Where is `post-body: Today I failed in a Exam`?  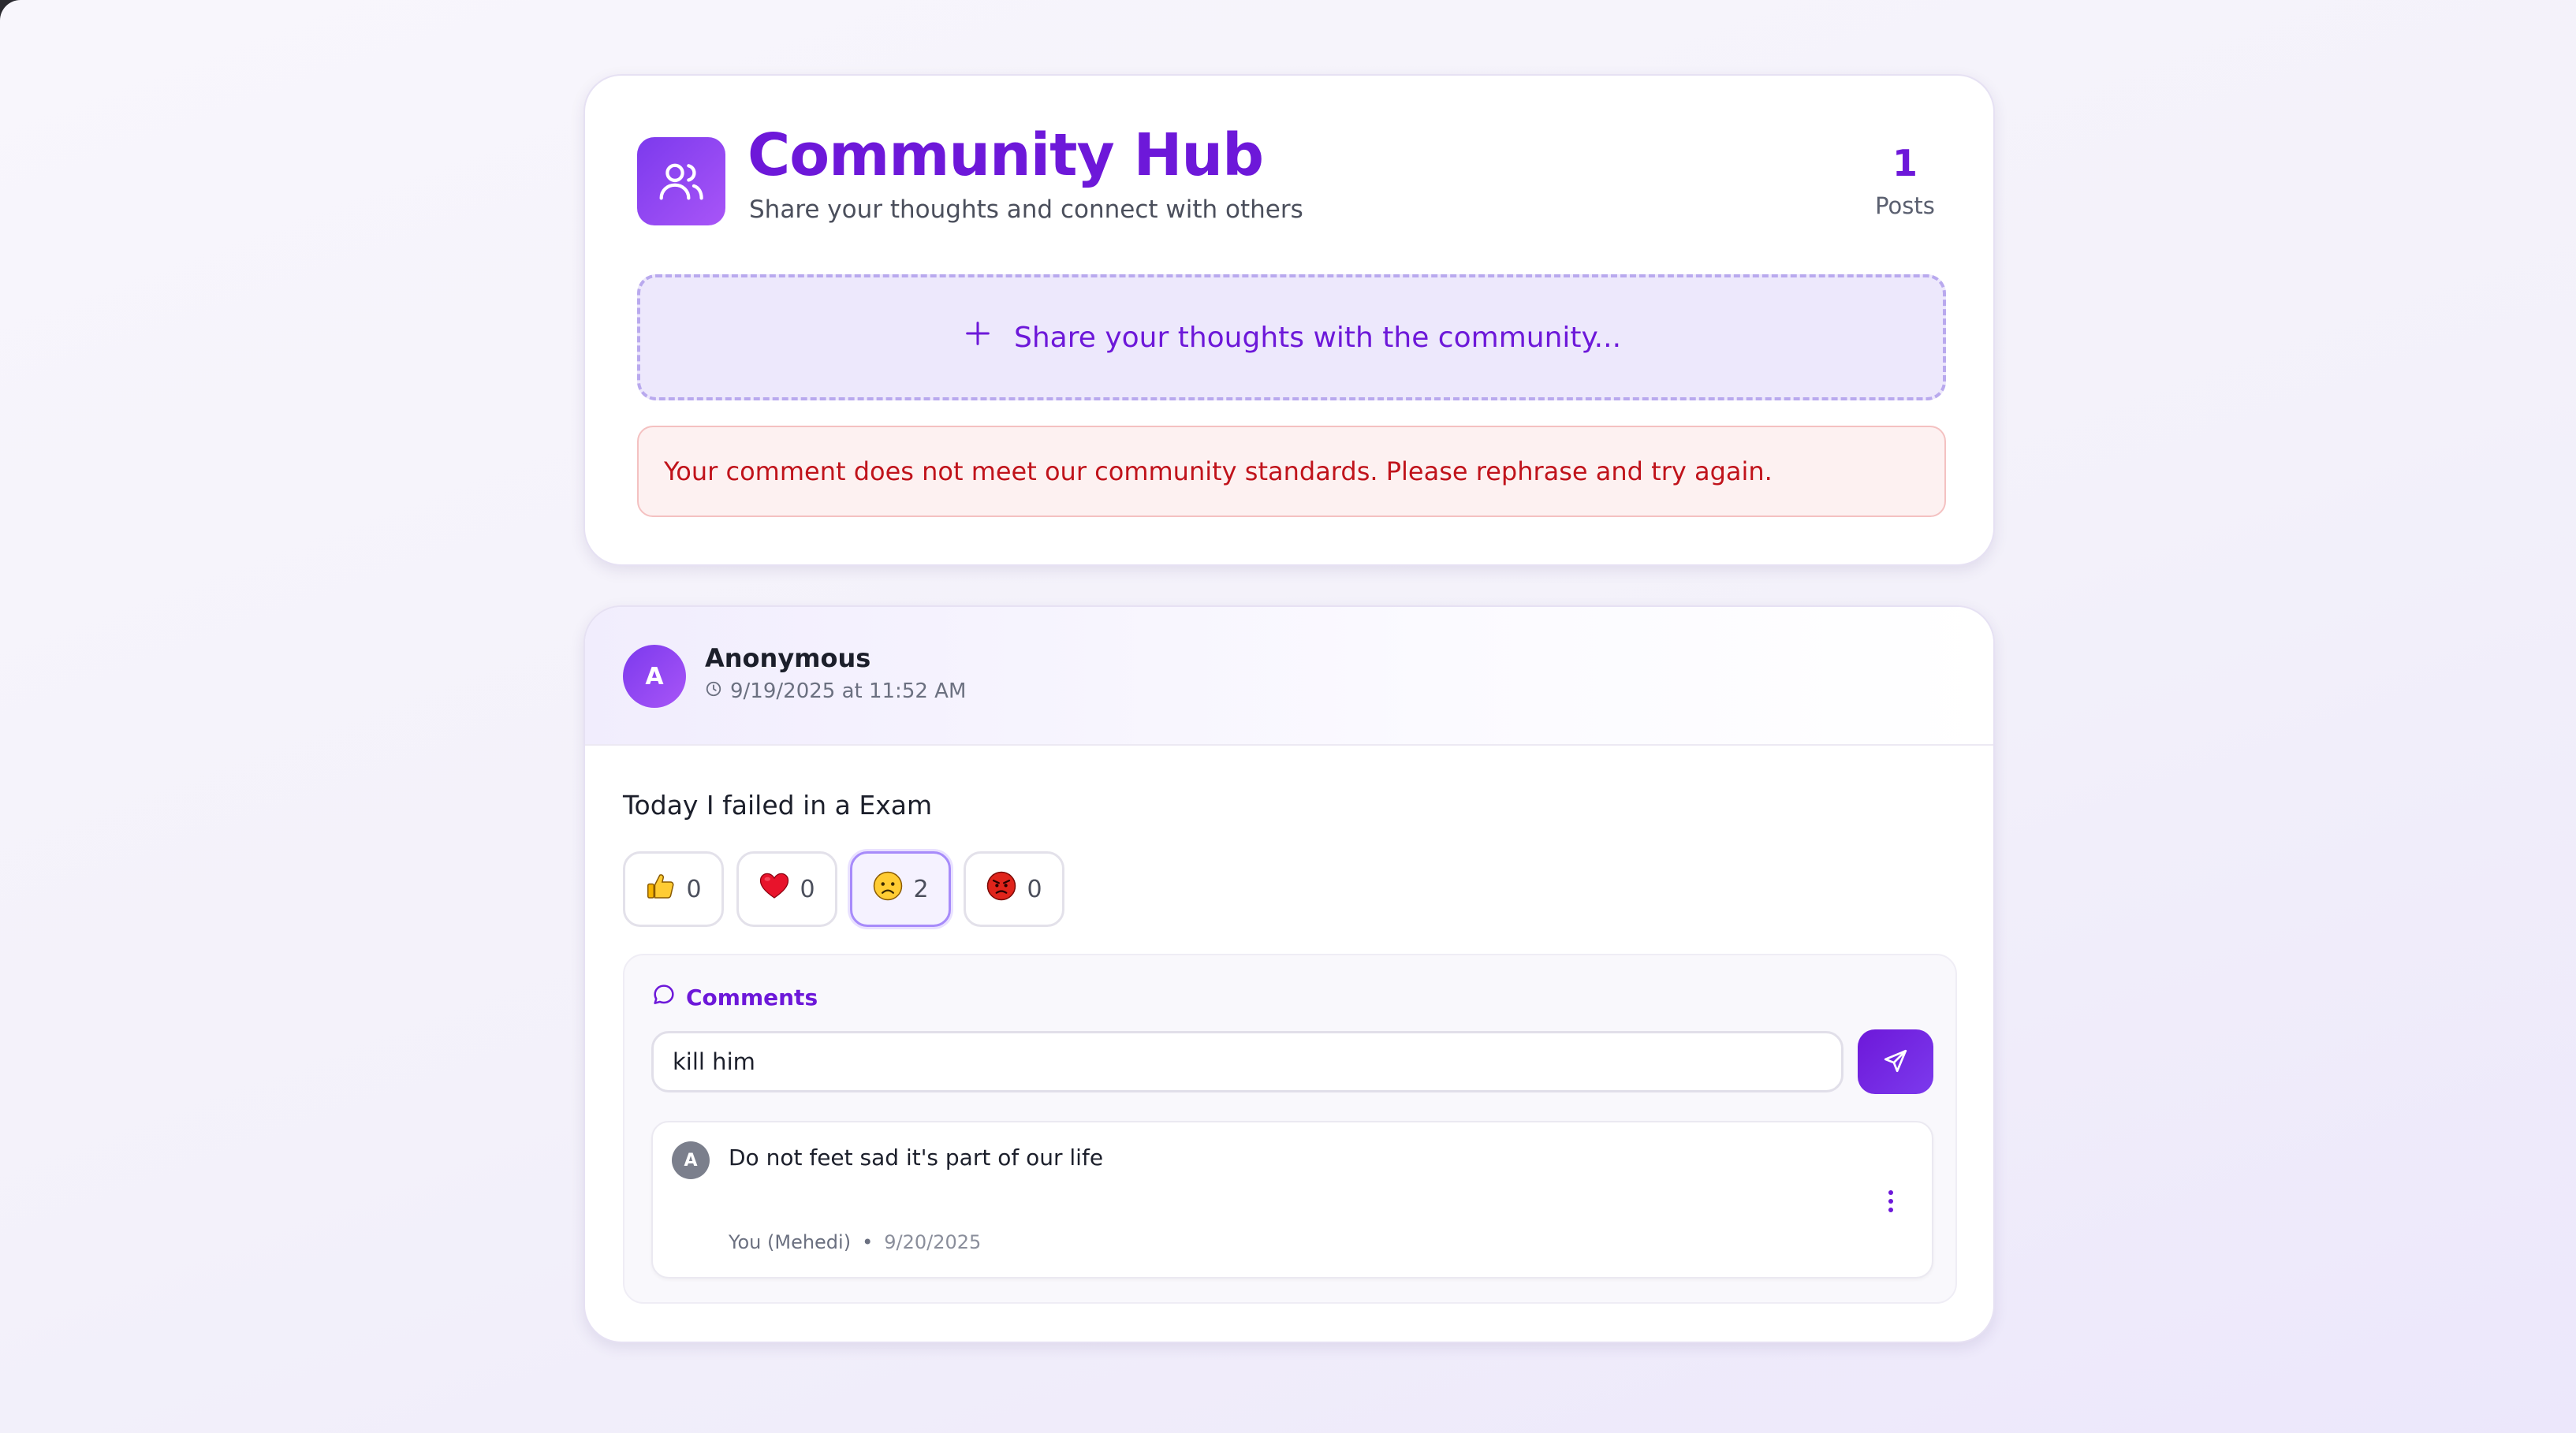 post-body: Today I failed in a Exam is located at coordinates (778, 806).